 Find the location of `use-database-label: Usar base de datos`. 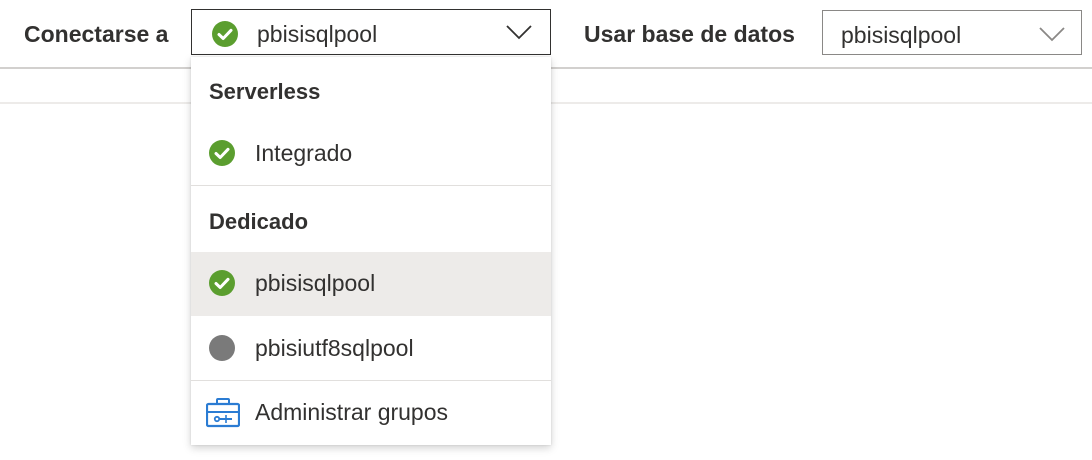

use-database-label: Usar base de datos is located at coordinates (689, 34).